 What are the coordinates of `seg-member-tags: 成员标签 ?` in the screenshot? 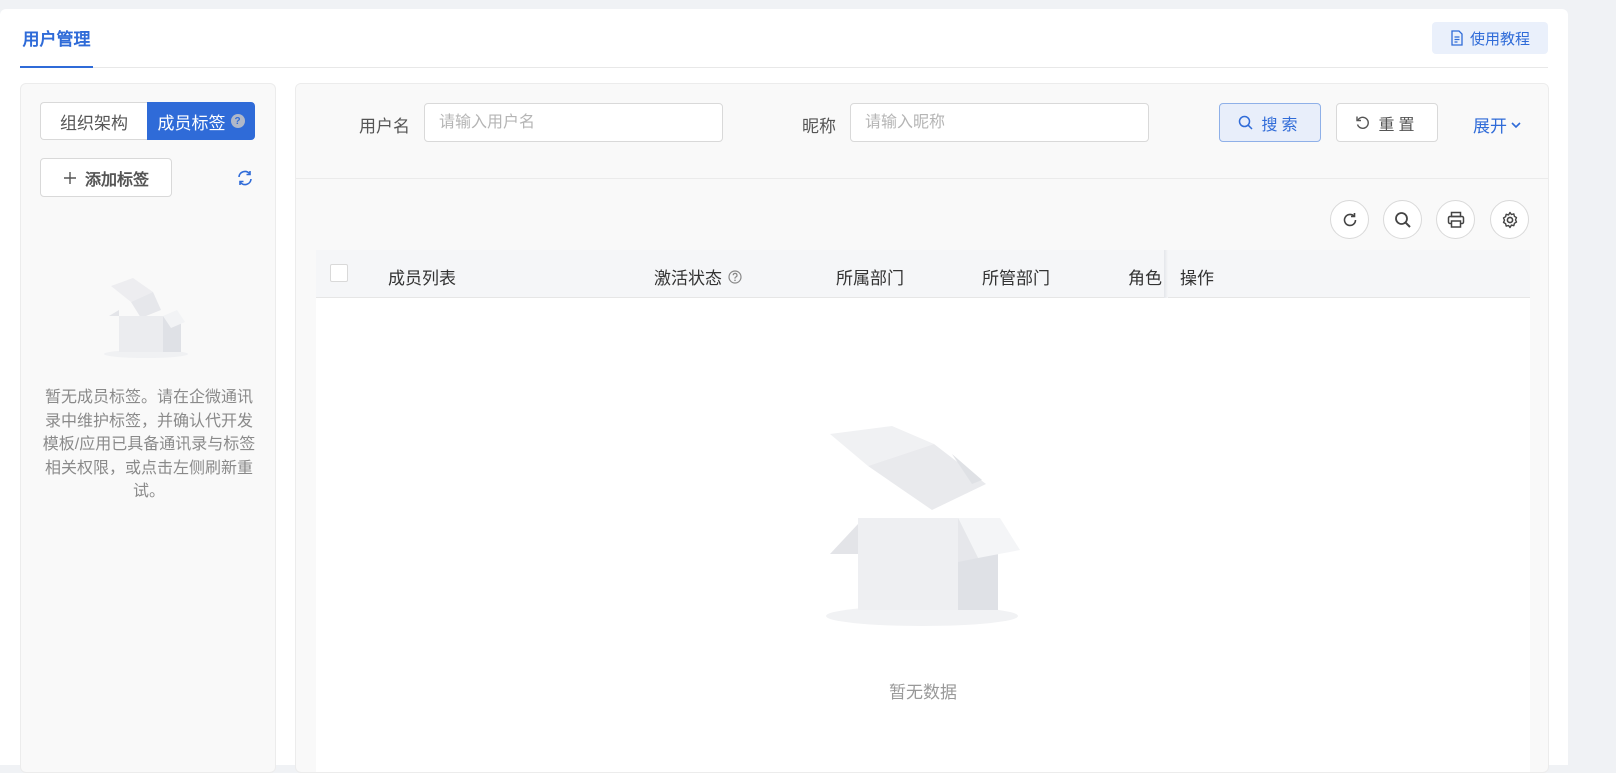 It's located at (201, 121).